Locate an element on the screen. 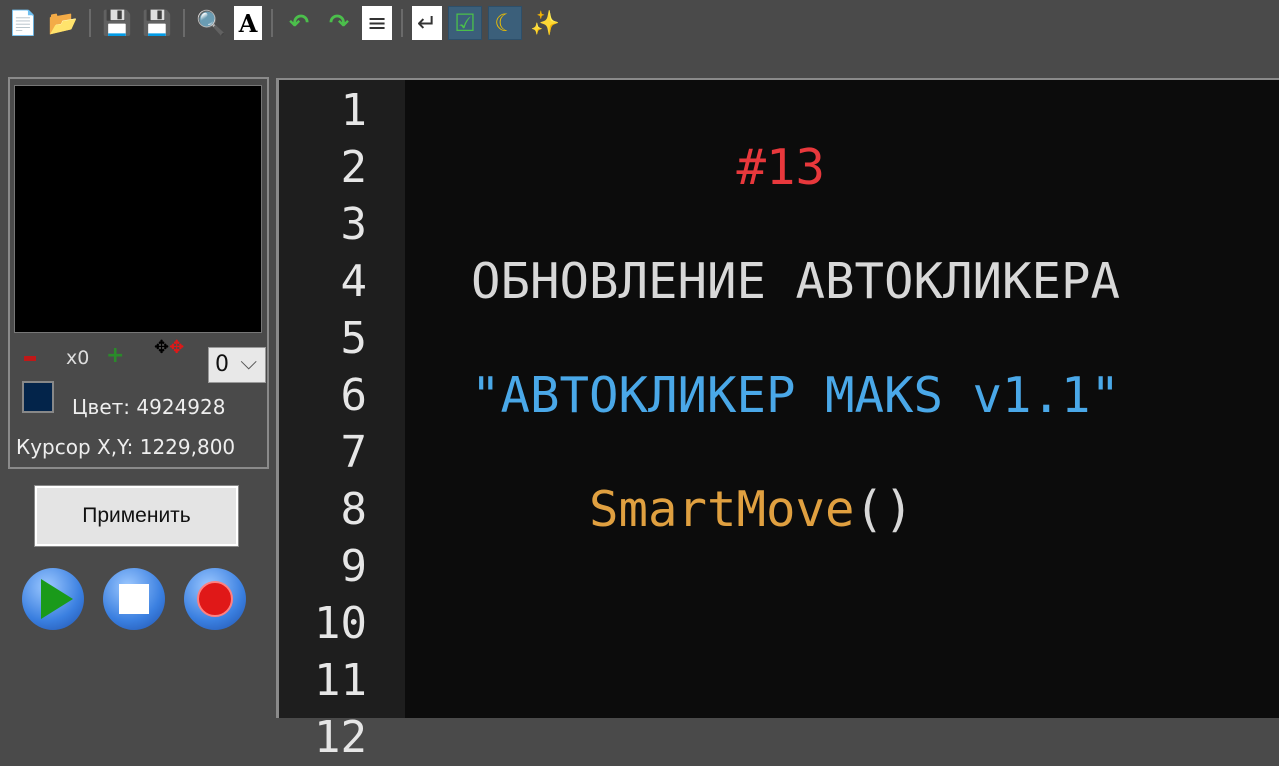 This screenshot has height=766, width=1279. code-line: SmartMove() is located at coordinates (692, 509).